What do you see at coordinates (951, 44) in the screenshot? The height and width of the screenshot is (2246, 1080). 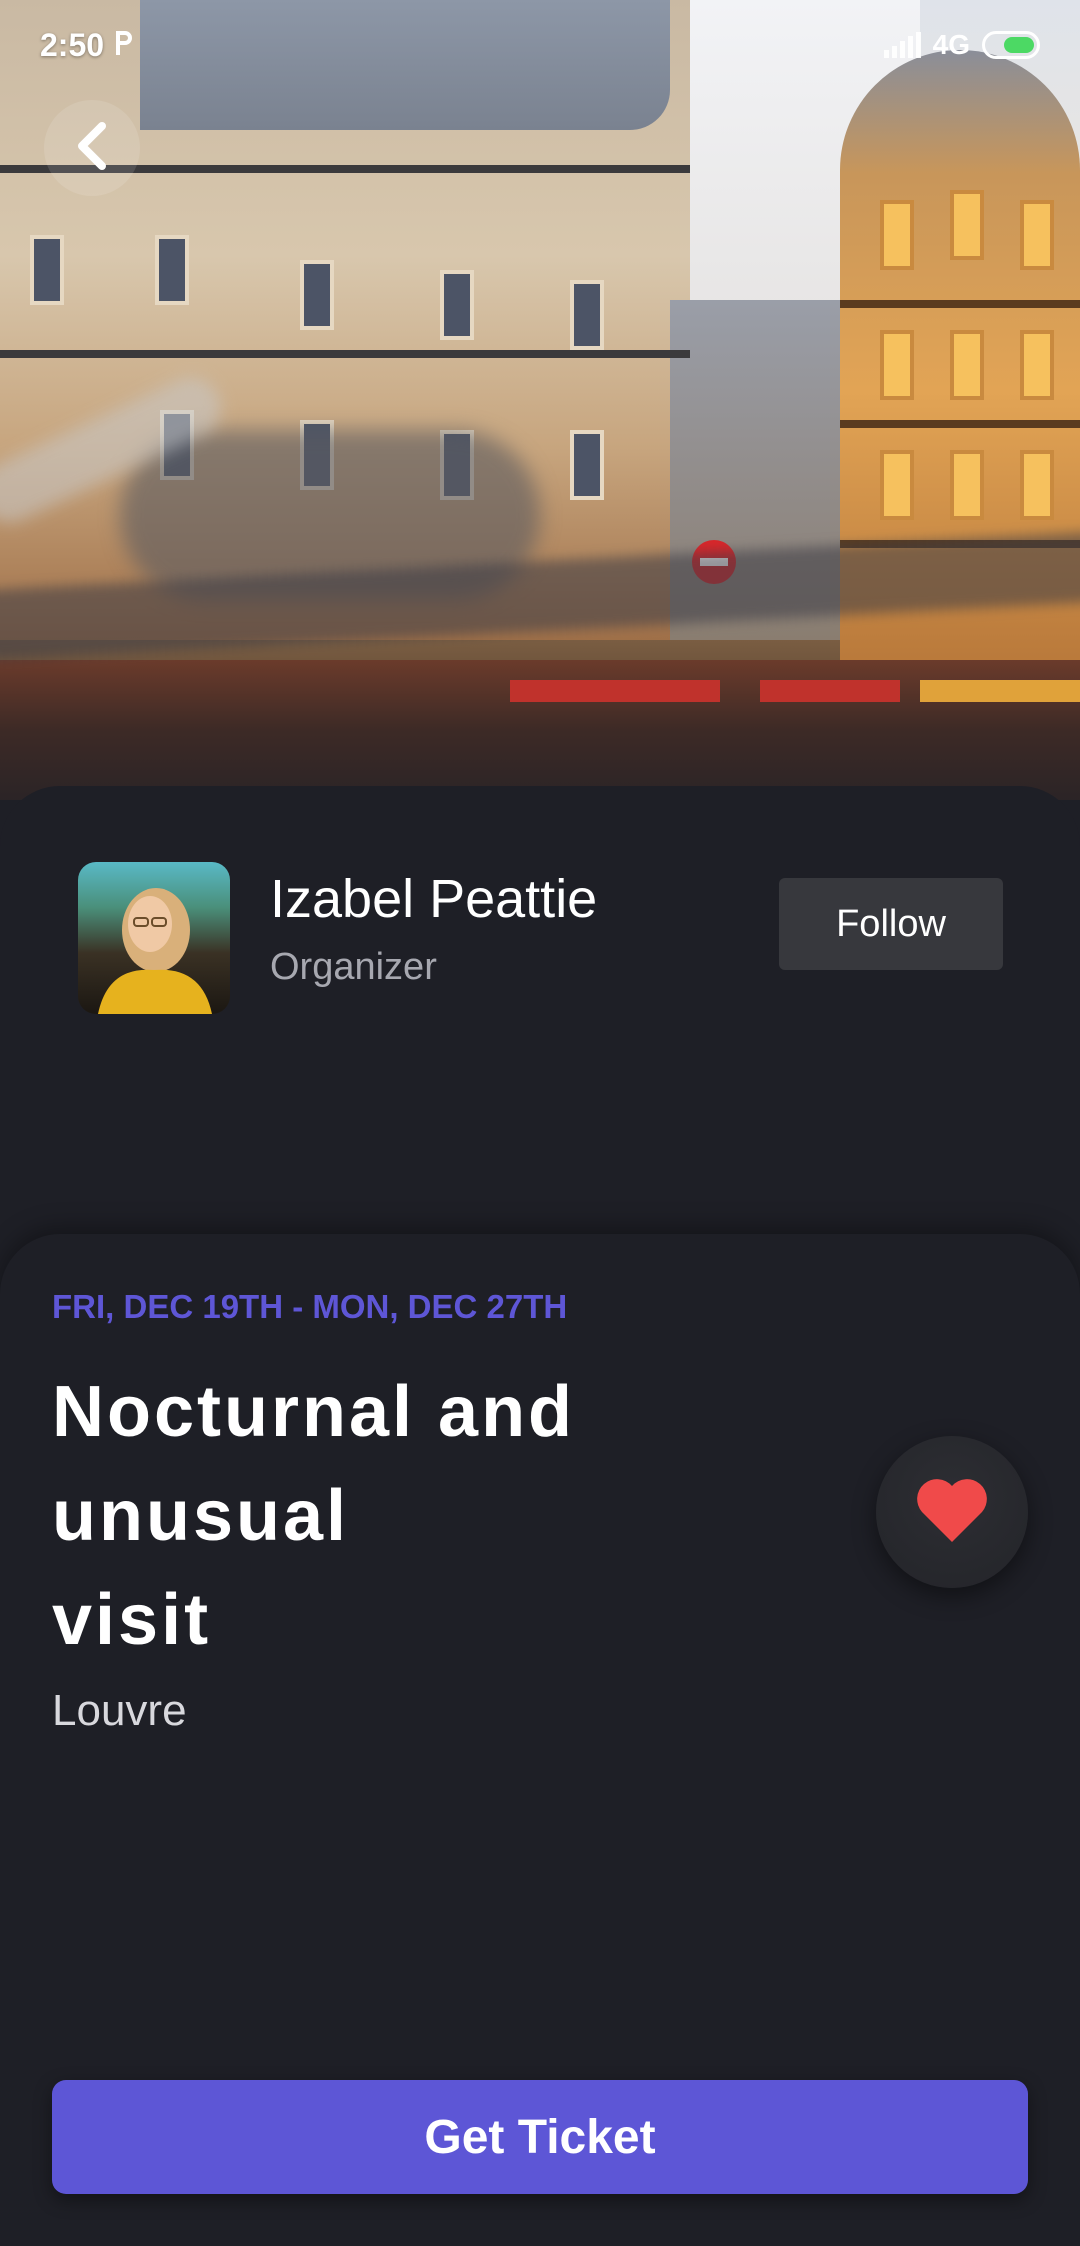 I see `network-type: 4G` at bounding box center [951, 44].